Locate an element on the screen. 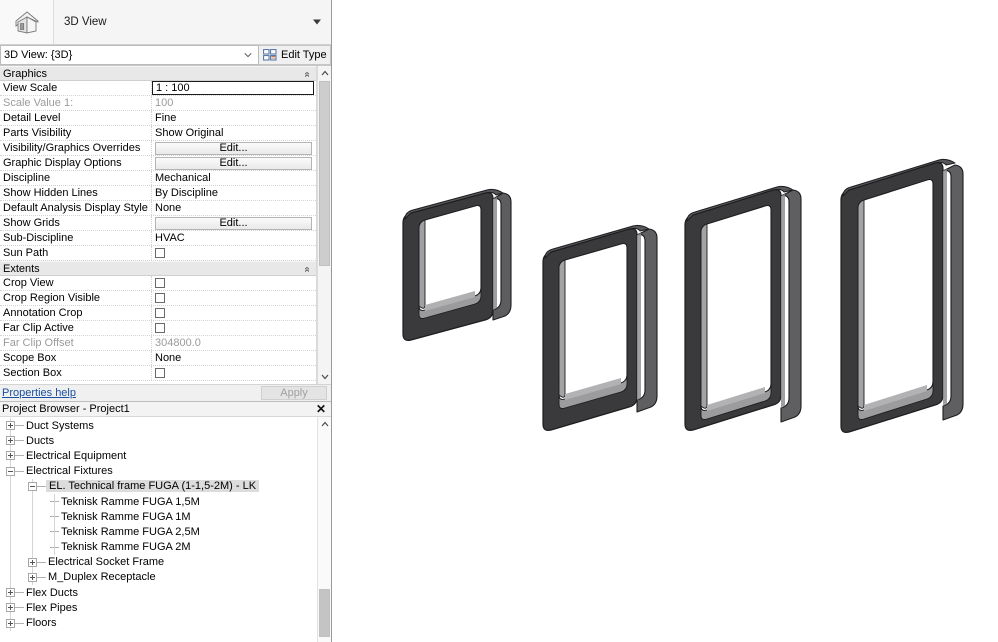  chevron-down-icon is located at coordinates (248, 55).